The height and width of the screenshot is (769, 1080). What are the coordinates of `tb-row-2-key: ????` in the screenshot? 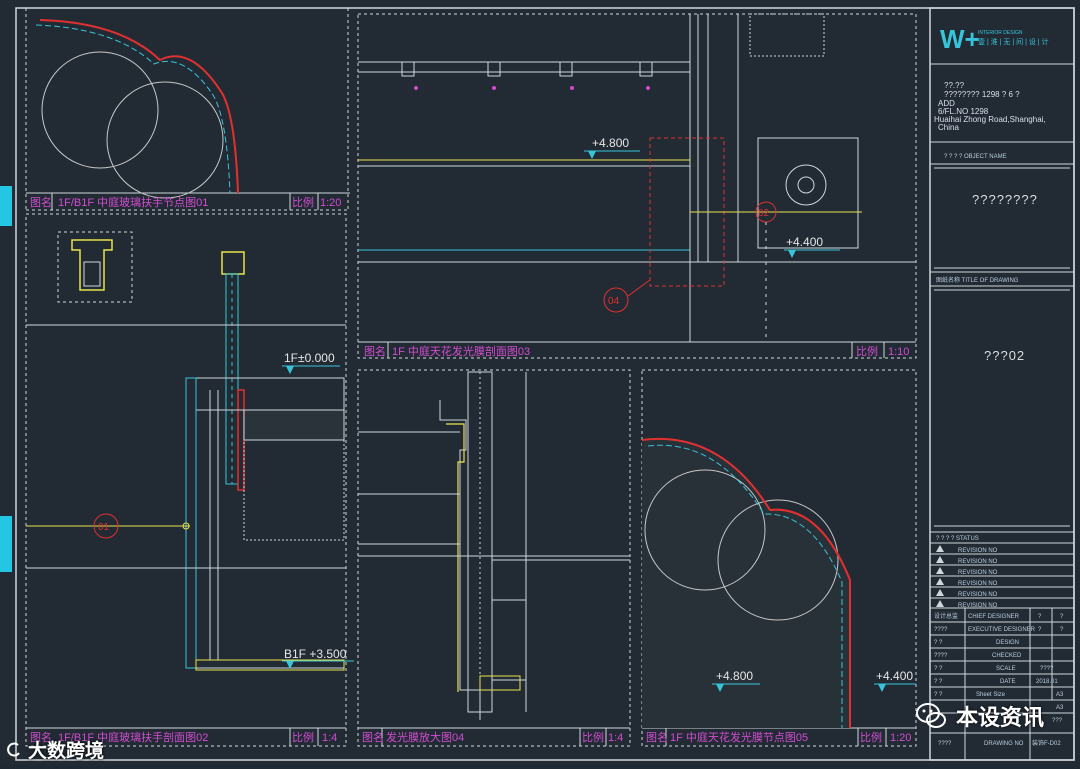 It's located at (941, 630).